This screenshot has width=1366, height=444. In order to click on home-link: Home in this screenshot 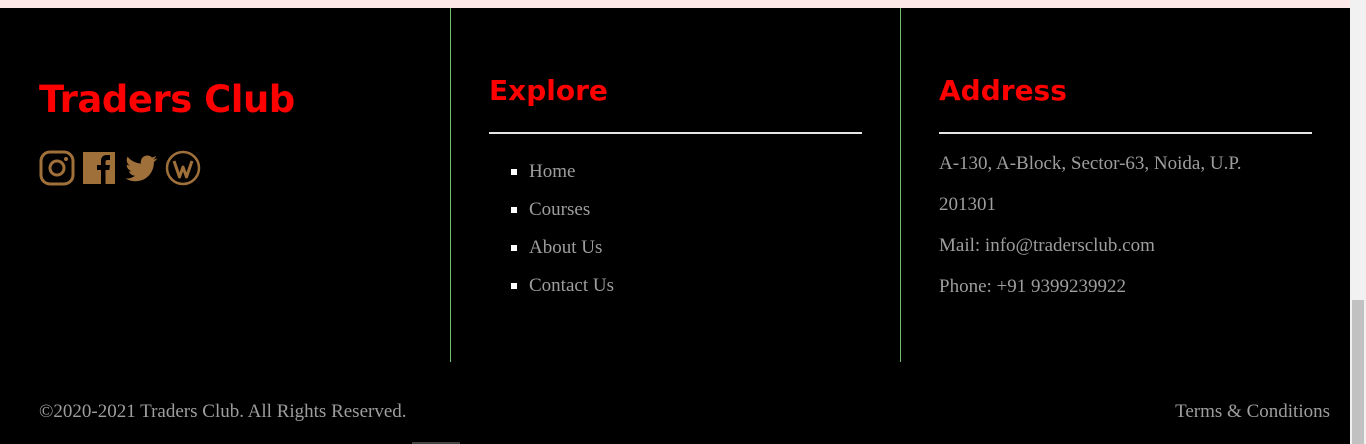, I will do `click(552, 171)`.